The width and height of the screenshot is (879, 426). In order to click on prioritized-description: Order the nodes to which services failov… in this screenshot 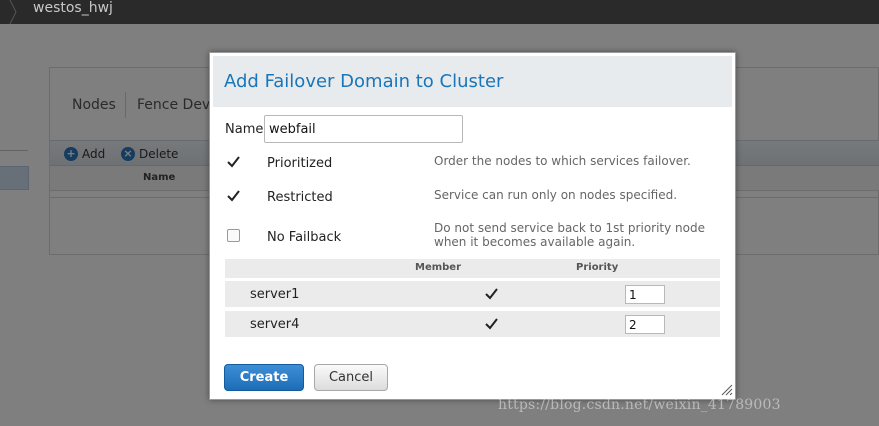, I will do `click(562, 161)`.